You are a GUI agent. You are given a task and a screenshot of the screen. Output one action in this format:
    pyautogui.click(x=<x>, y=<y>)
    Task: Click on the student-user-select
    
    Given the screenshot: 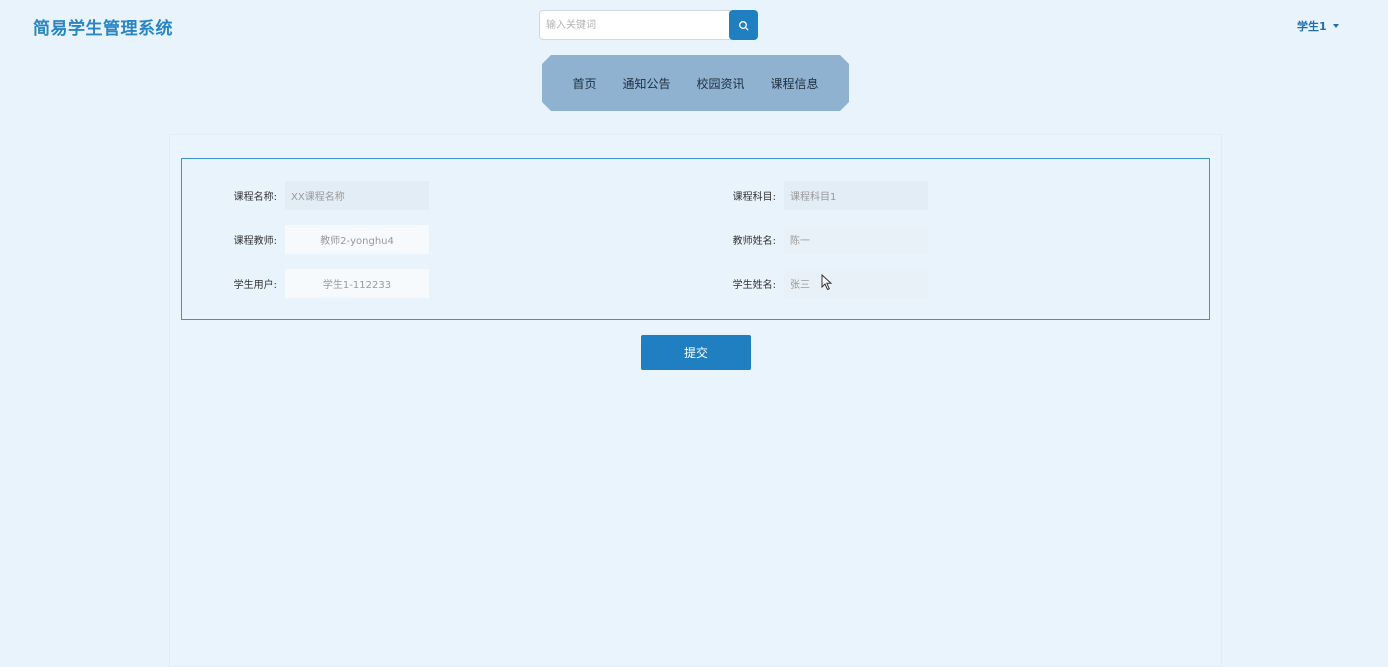 What is the action you would take?
    pyautogui.click(x=357, y=283)
    